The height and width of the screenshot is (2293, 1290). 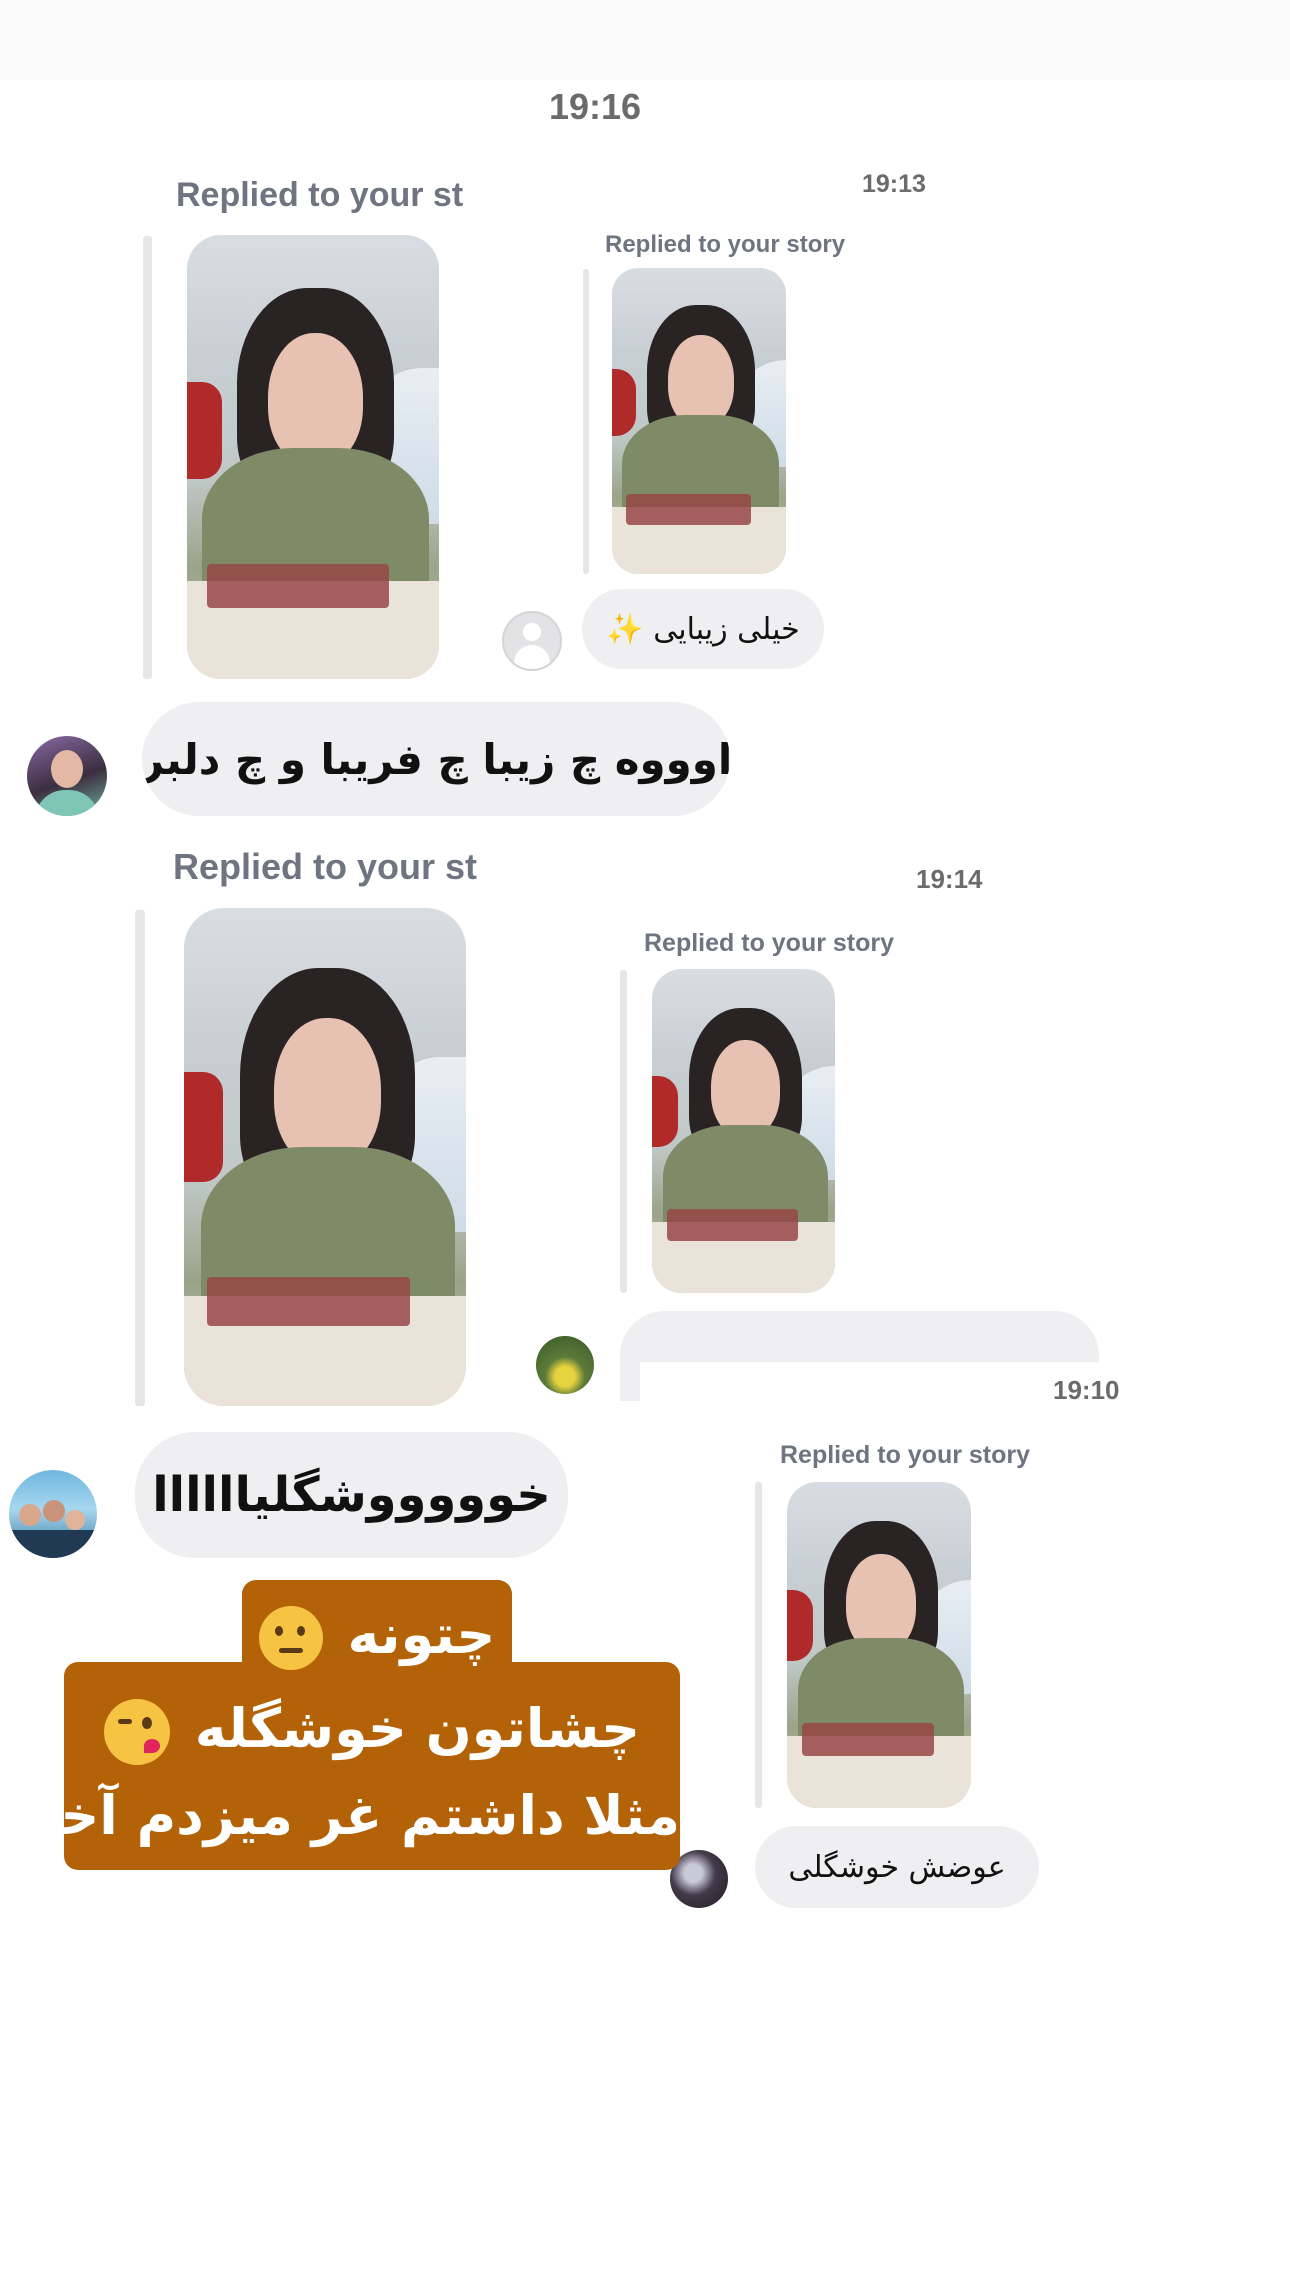 What do you see at coordinates (645, 40) in the screenshot?
I see `screenshot-bg-top` at bounding box center [645, 40].